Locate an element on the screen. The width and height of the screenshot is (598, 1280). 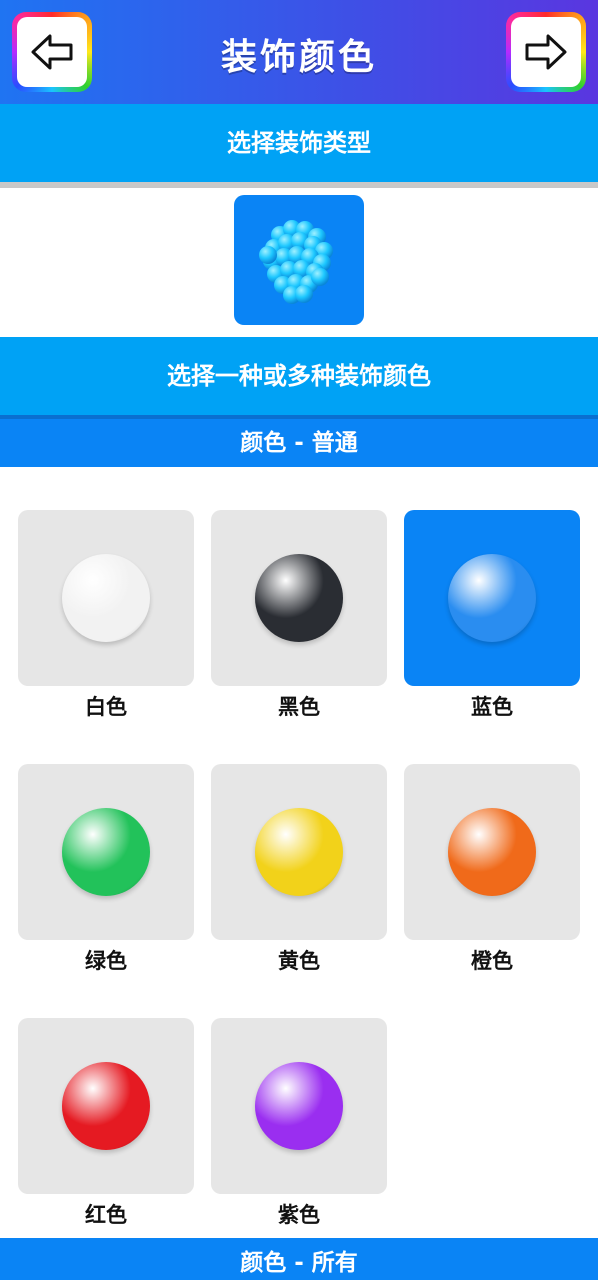
color-label: 红色 is located at coordinates (106, 1215).